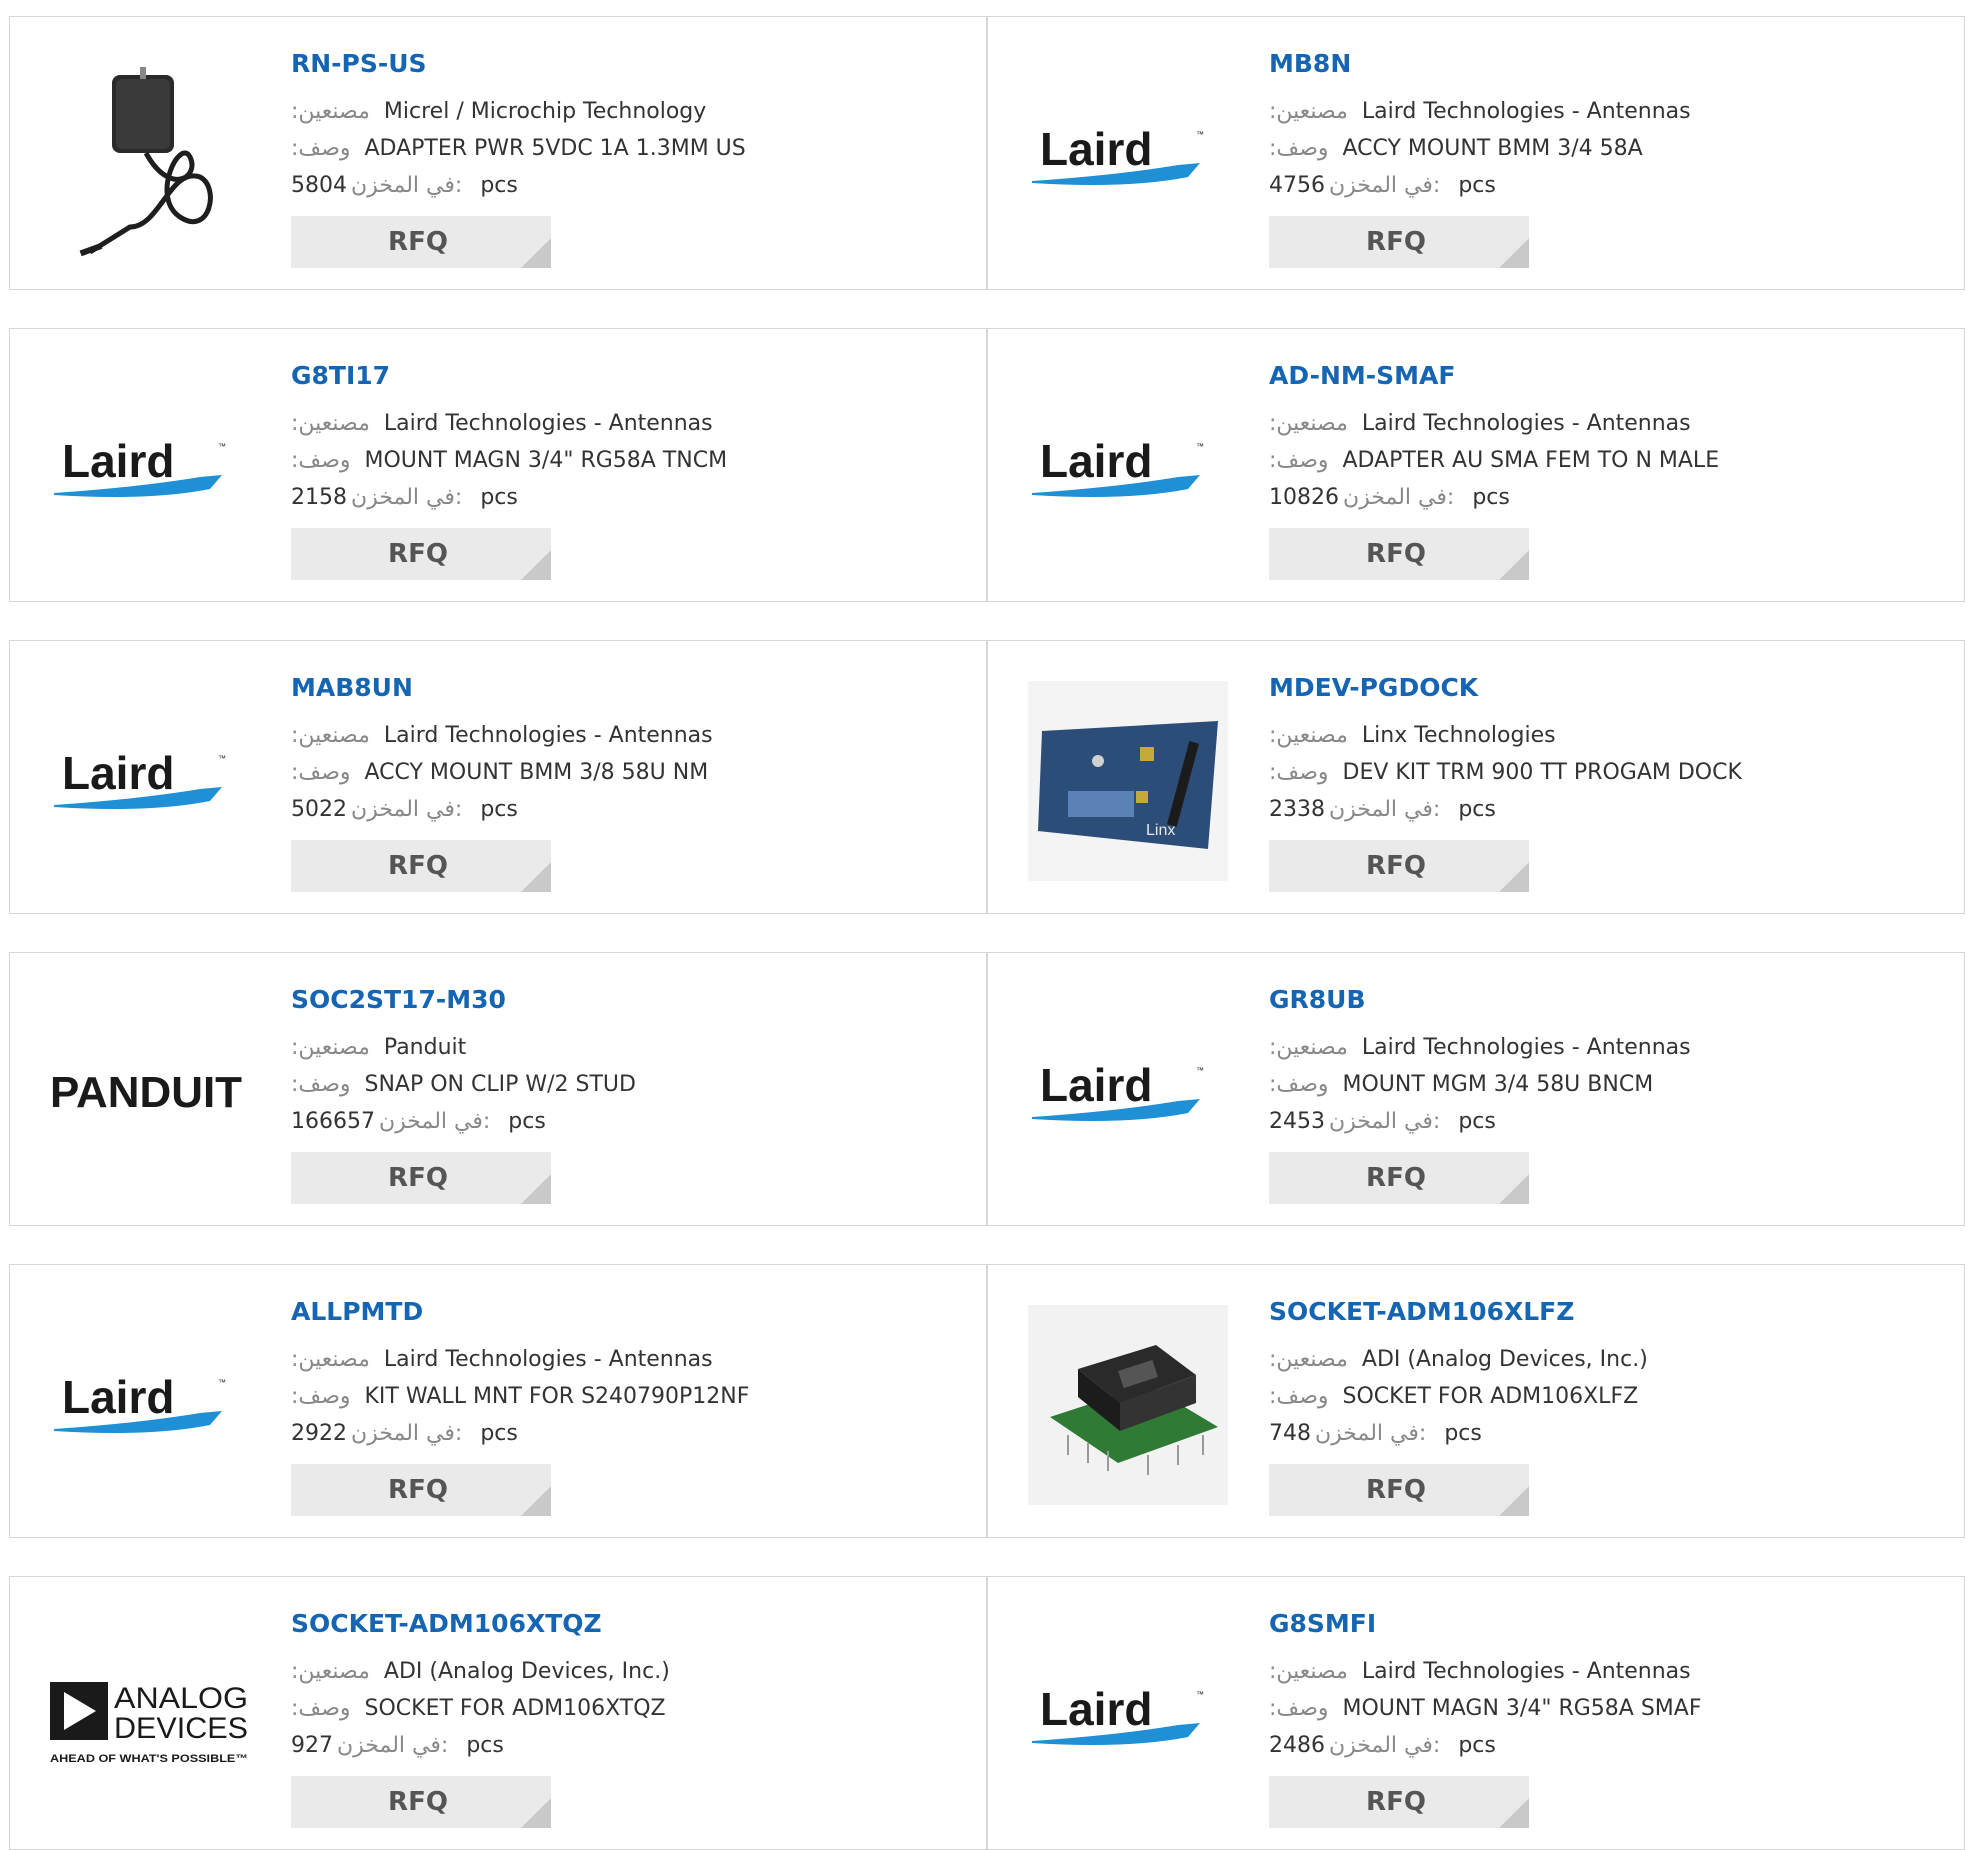 This screenshot has width=1969, height=1850. I want to click on part-number-link: SOCKET-ADM106XTQZ, so click(446, 1623).